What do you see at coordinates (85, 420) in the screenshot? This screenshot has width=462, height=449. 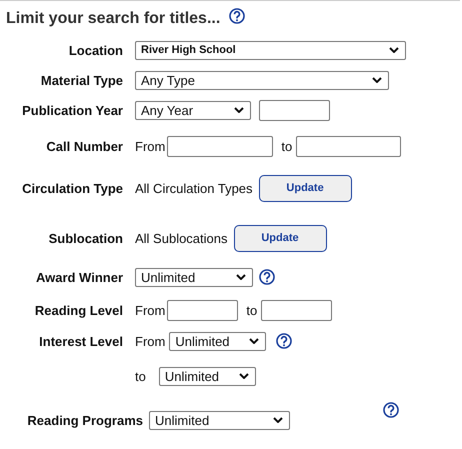 I see `field-label: Reading Programs` at bounding box center [85, 420].